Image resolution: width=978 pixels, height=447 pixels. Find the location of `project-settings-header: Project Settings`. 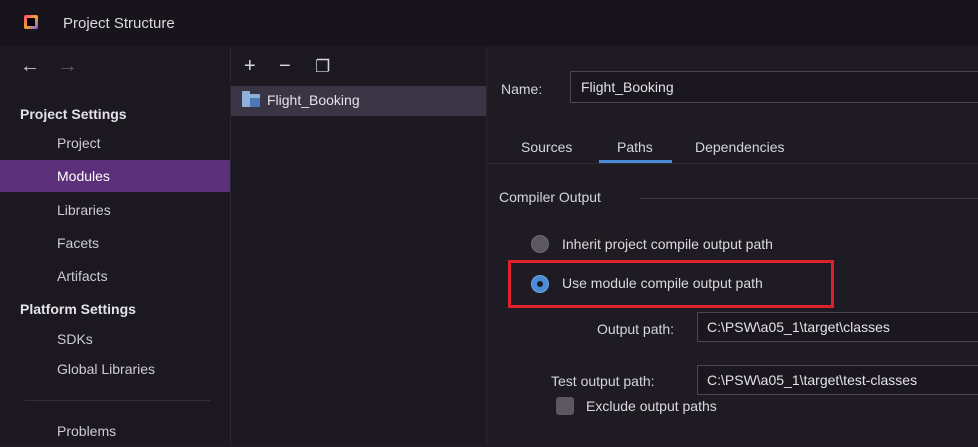

project-settings-header: Project Settings is located at coordinates (73, 114).